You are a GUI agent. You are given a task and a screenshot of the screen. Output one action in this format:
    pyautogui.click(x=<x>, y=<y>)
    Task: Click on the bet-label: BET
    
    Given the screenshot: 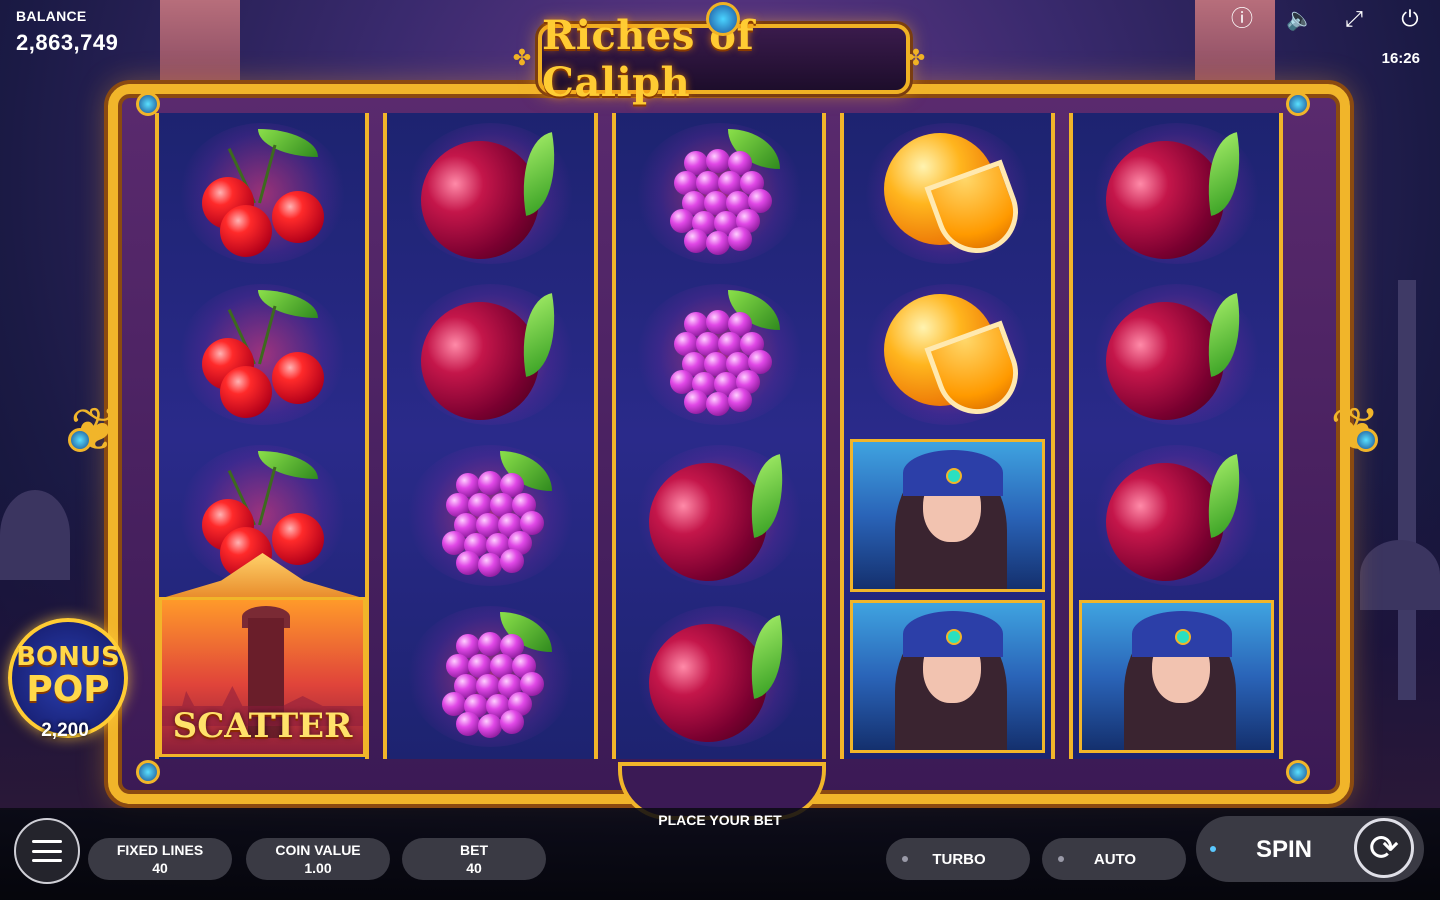 What is the action you would take?
    pyautogui.click(x=474, y=850)
    